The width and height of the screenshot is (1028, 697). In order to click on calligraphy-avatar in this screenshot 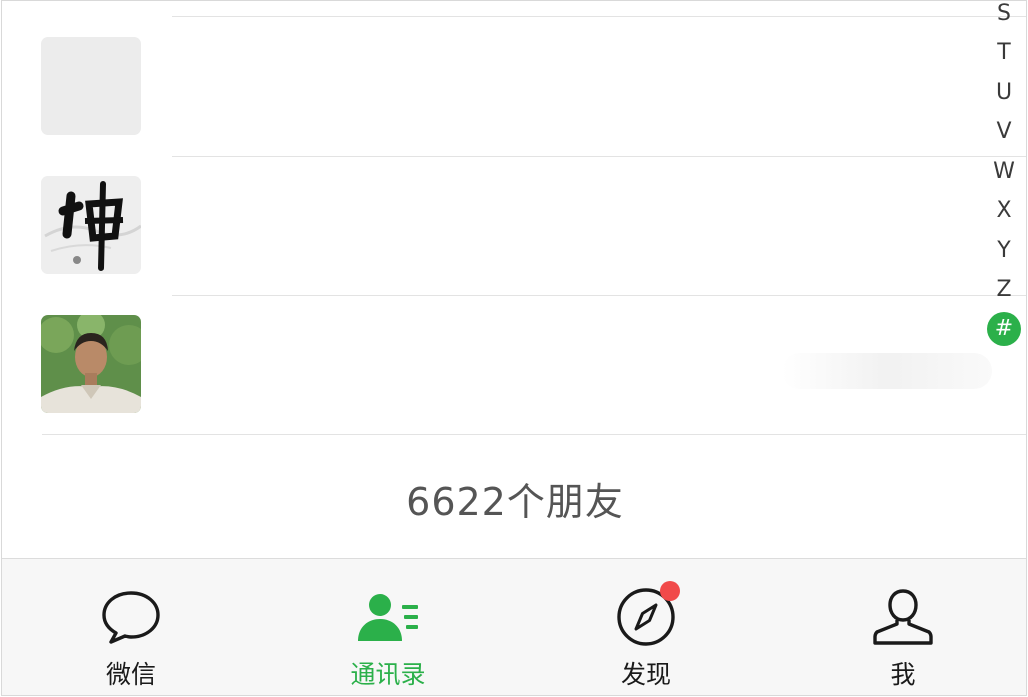, I will do `click(91, 225)`.